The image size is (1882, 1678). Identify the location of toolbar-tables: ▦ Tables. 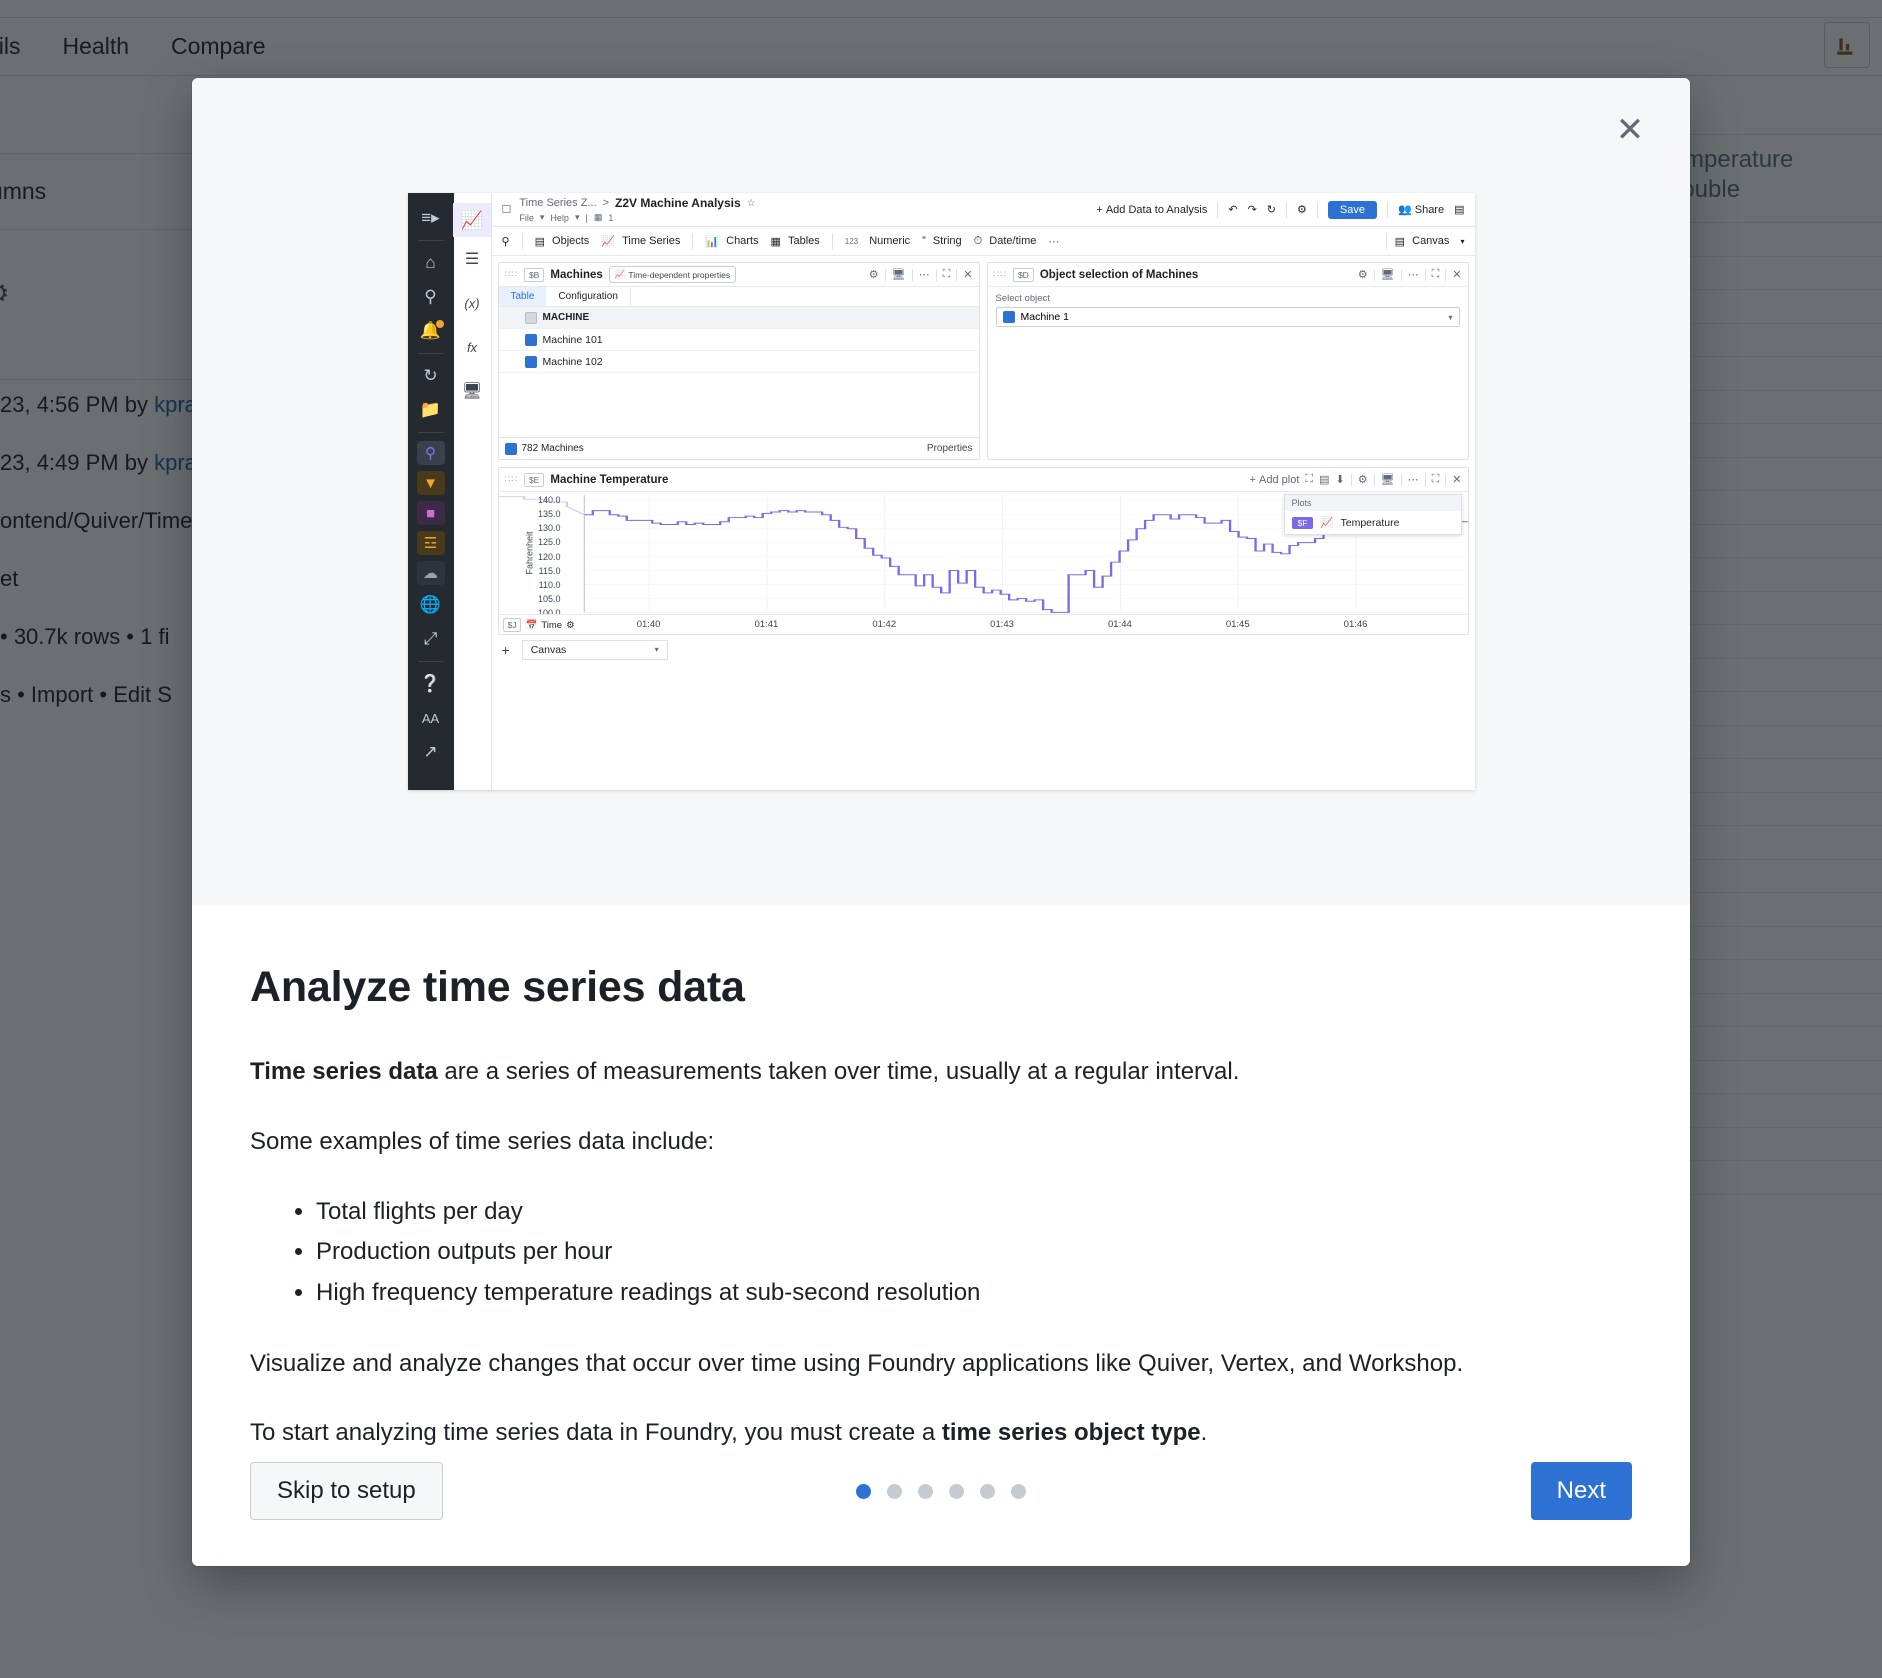
(795, 241).